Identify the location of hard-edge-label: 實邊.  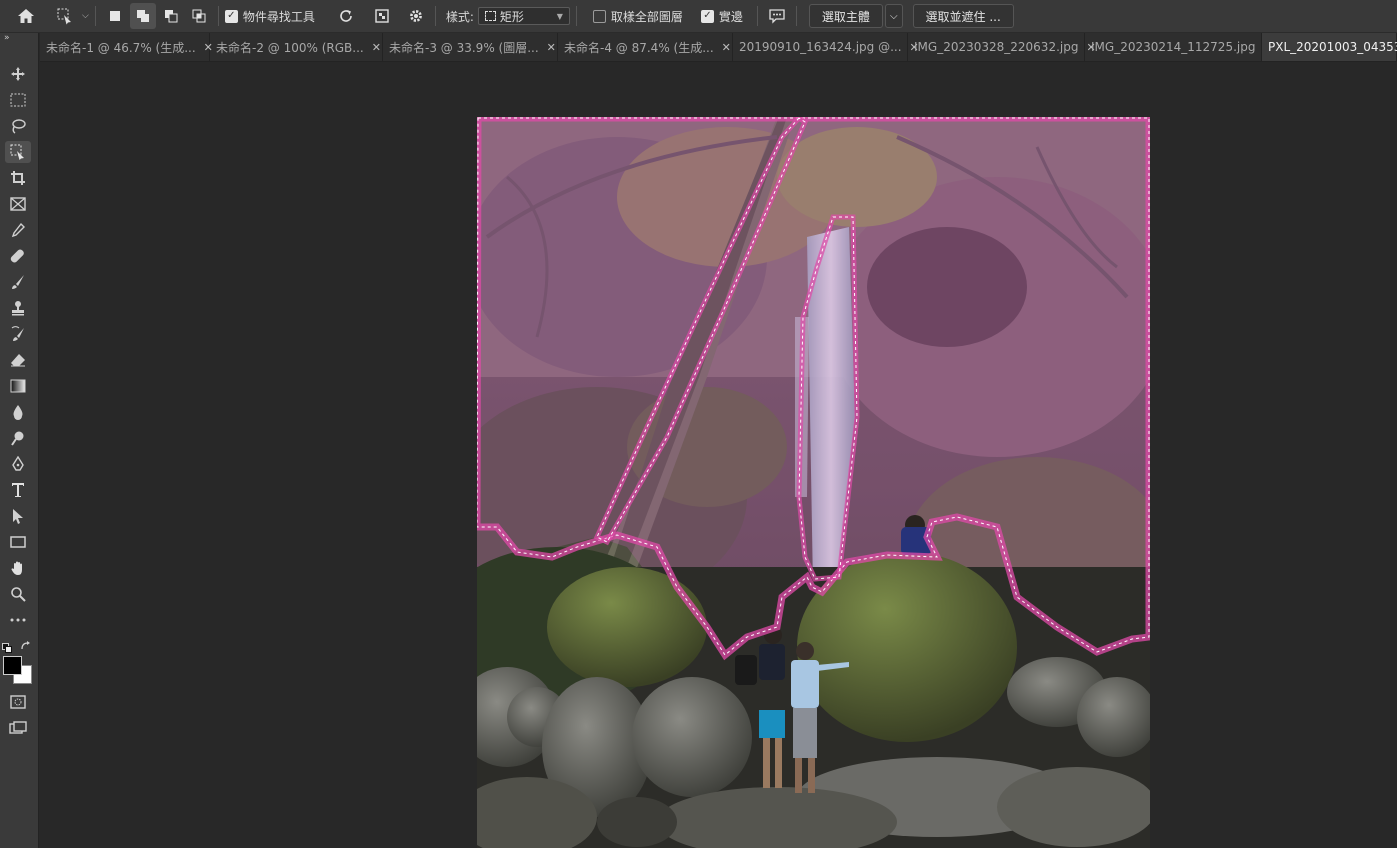
(730, 16).